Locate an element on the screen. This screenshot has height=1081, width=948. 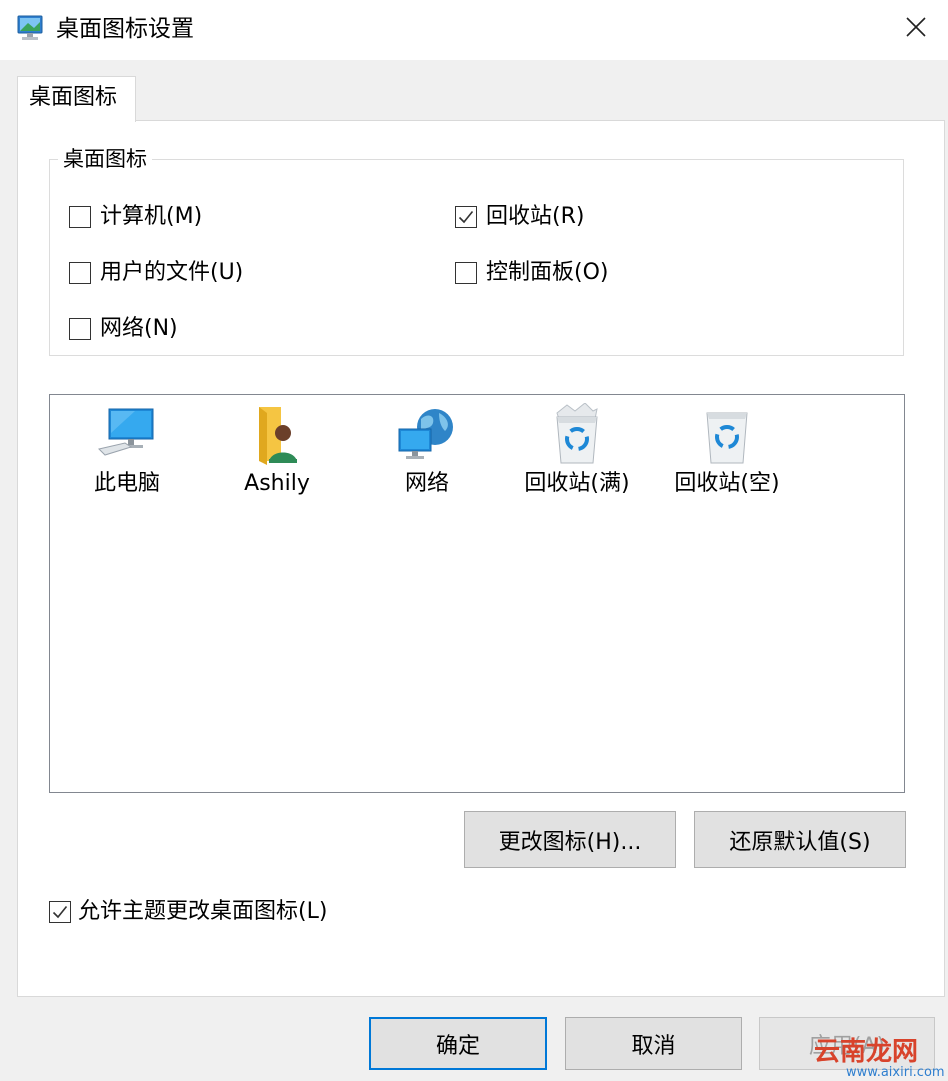
icon-item-user-folder: Ashily is located at coordinates (277, 451).